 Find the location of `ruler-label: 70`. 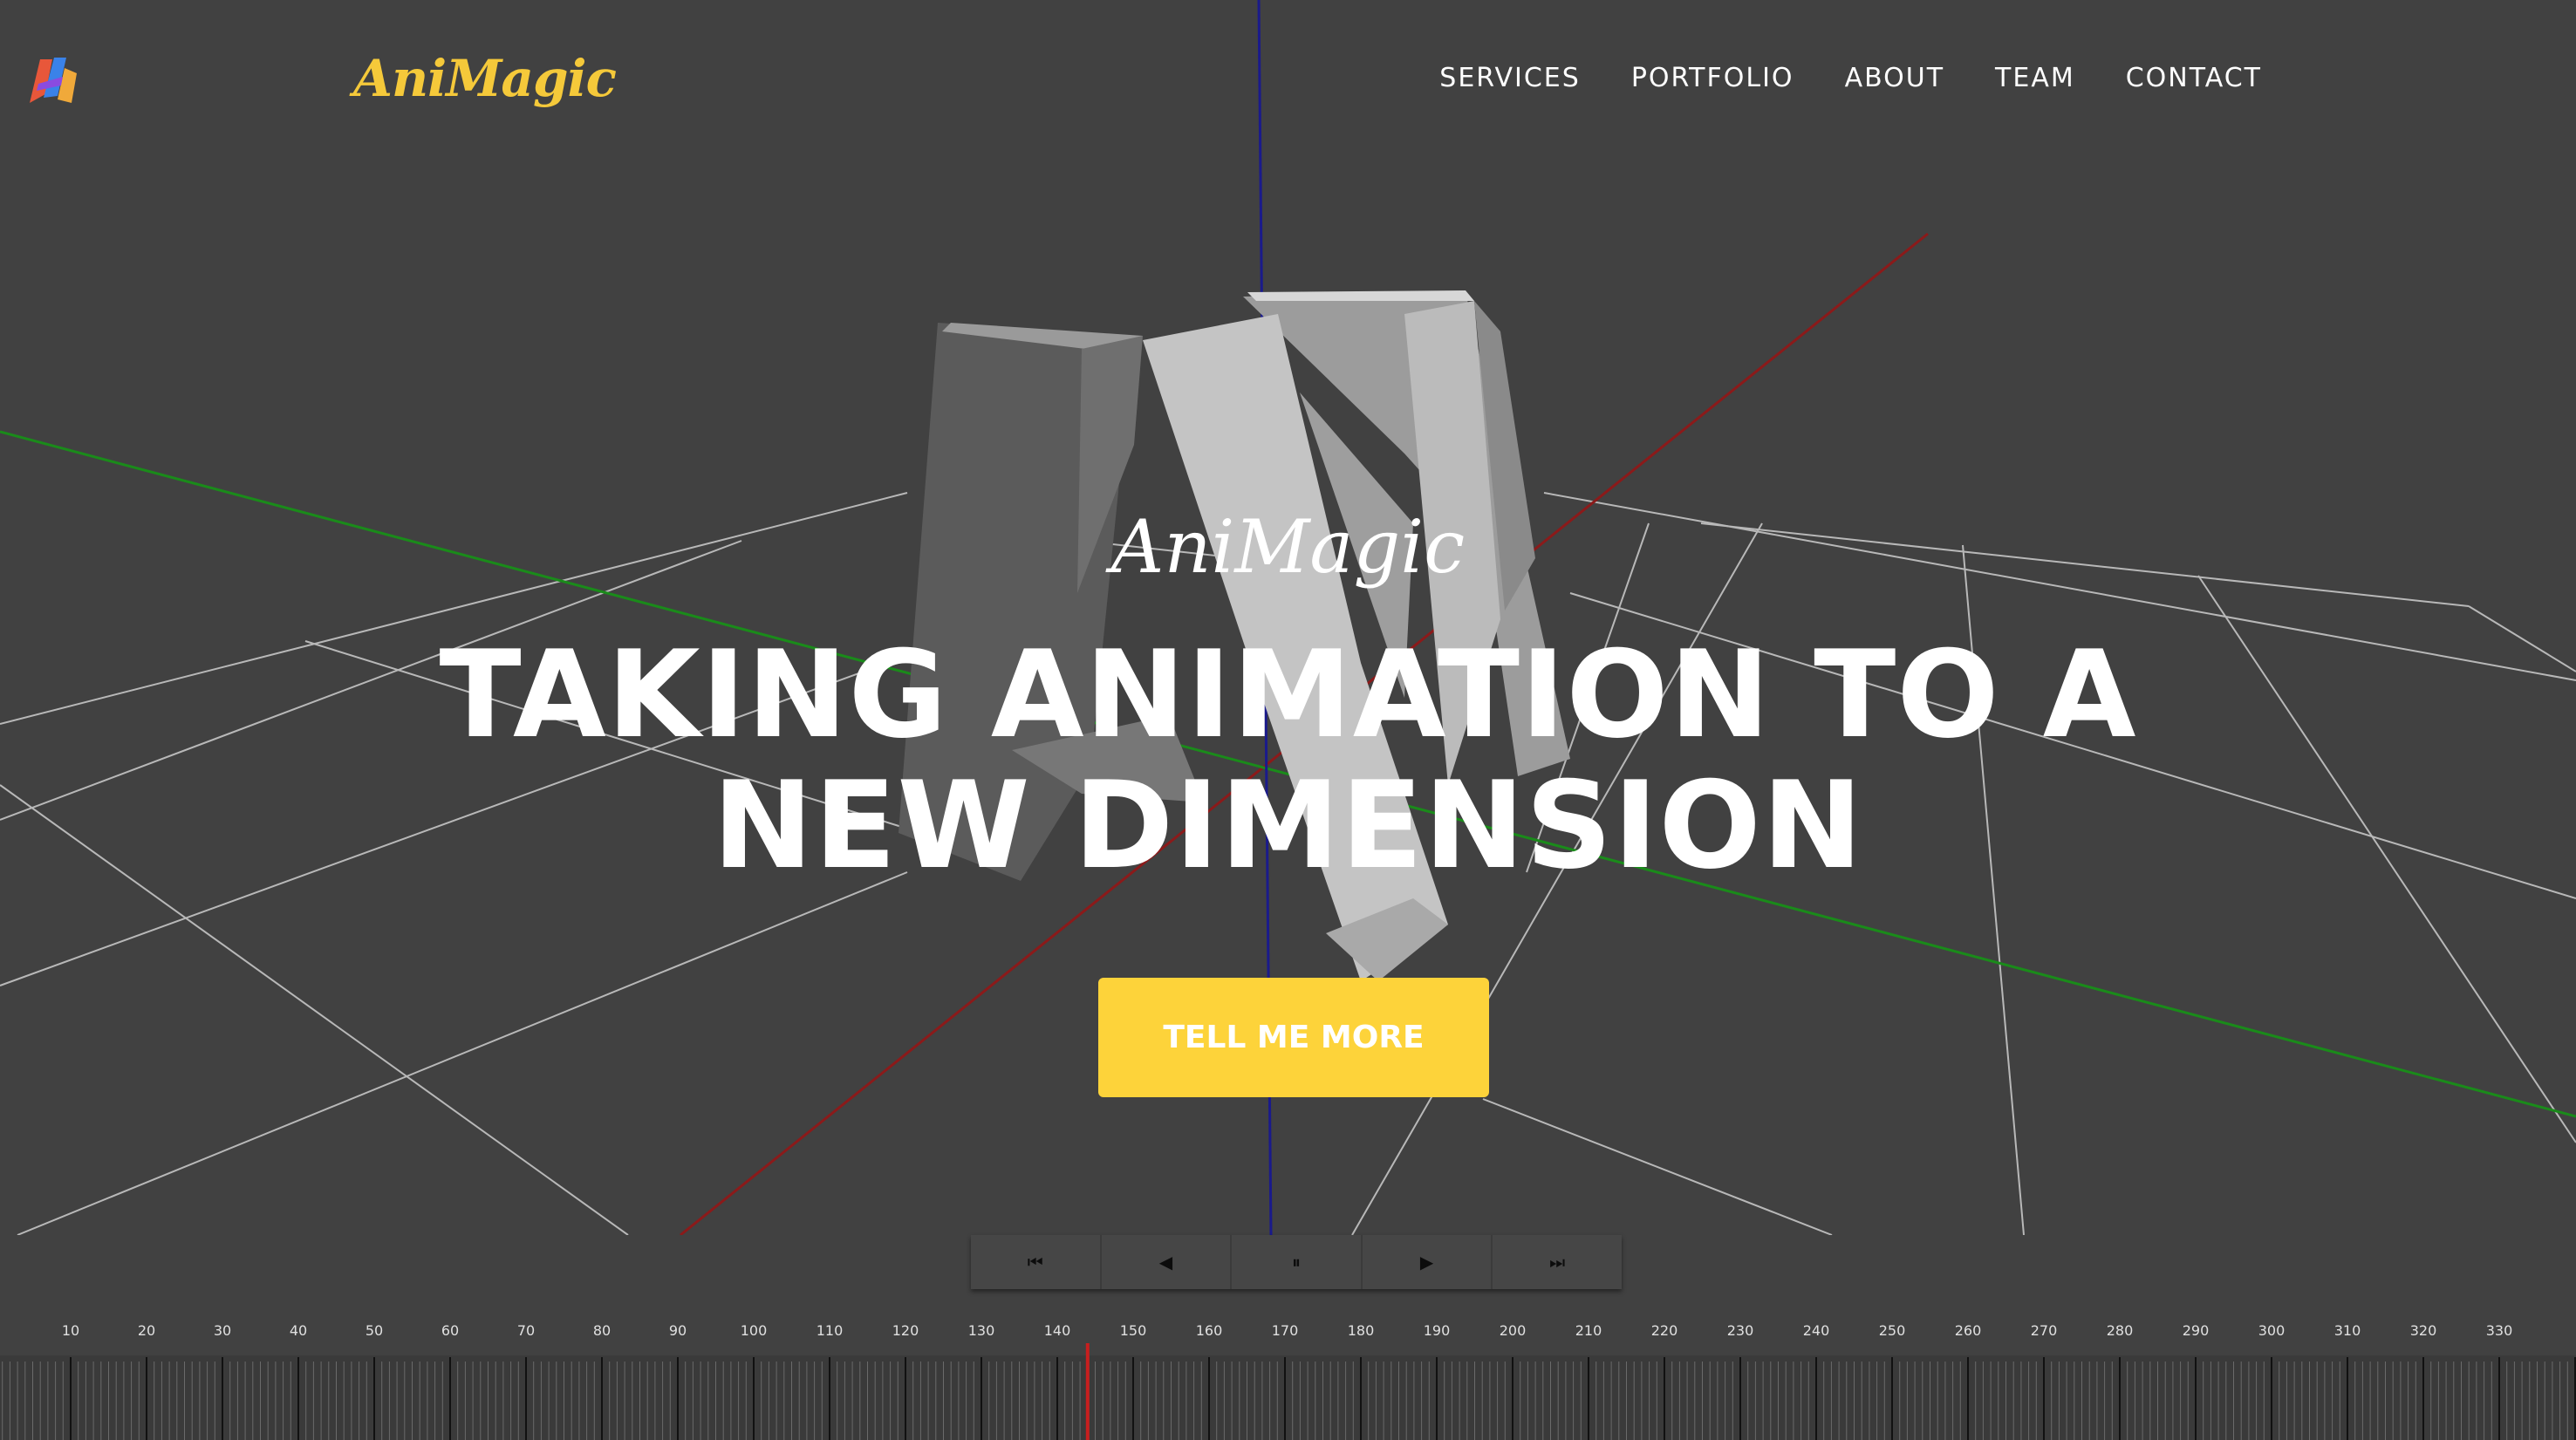

ruler-label: 70 is located at coordinates (526, 1330).